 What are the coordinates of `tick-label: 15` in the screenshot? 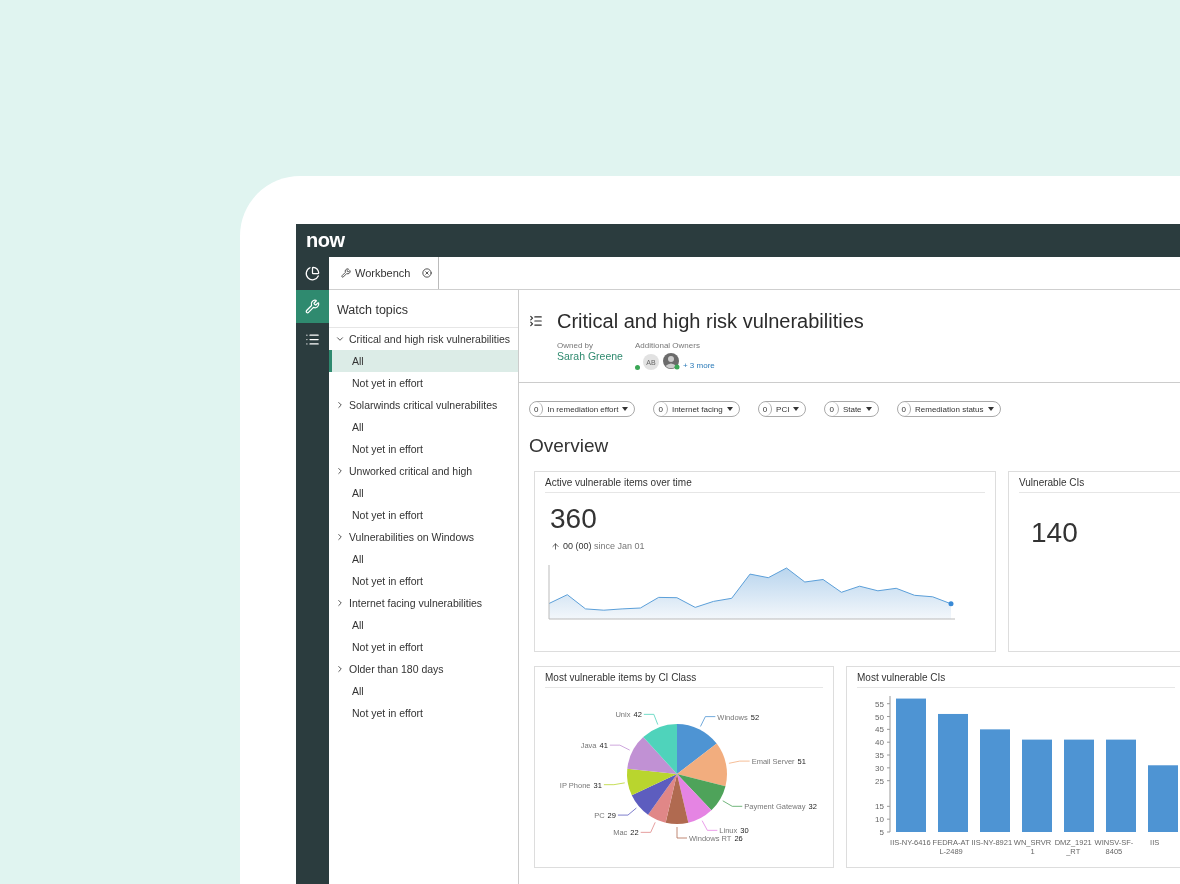 It's located at (879, 807).